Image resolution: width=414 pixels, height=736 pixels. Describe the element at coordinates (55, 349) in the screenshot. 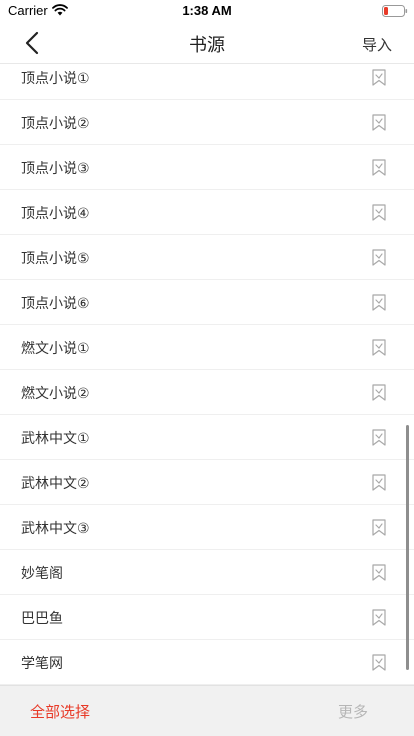

I see `source-name: 燃文小说①` at that location.